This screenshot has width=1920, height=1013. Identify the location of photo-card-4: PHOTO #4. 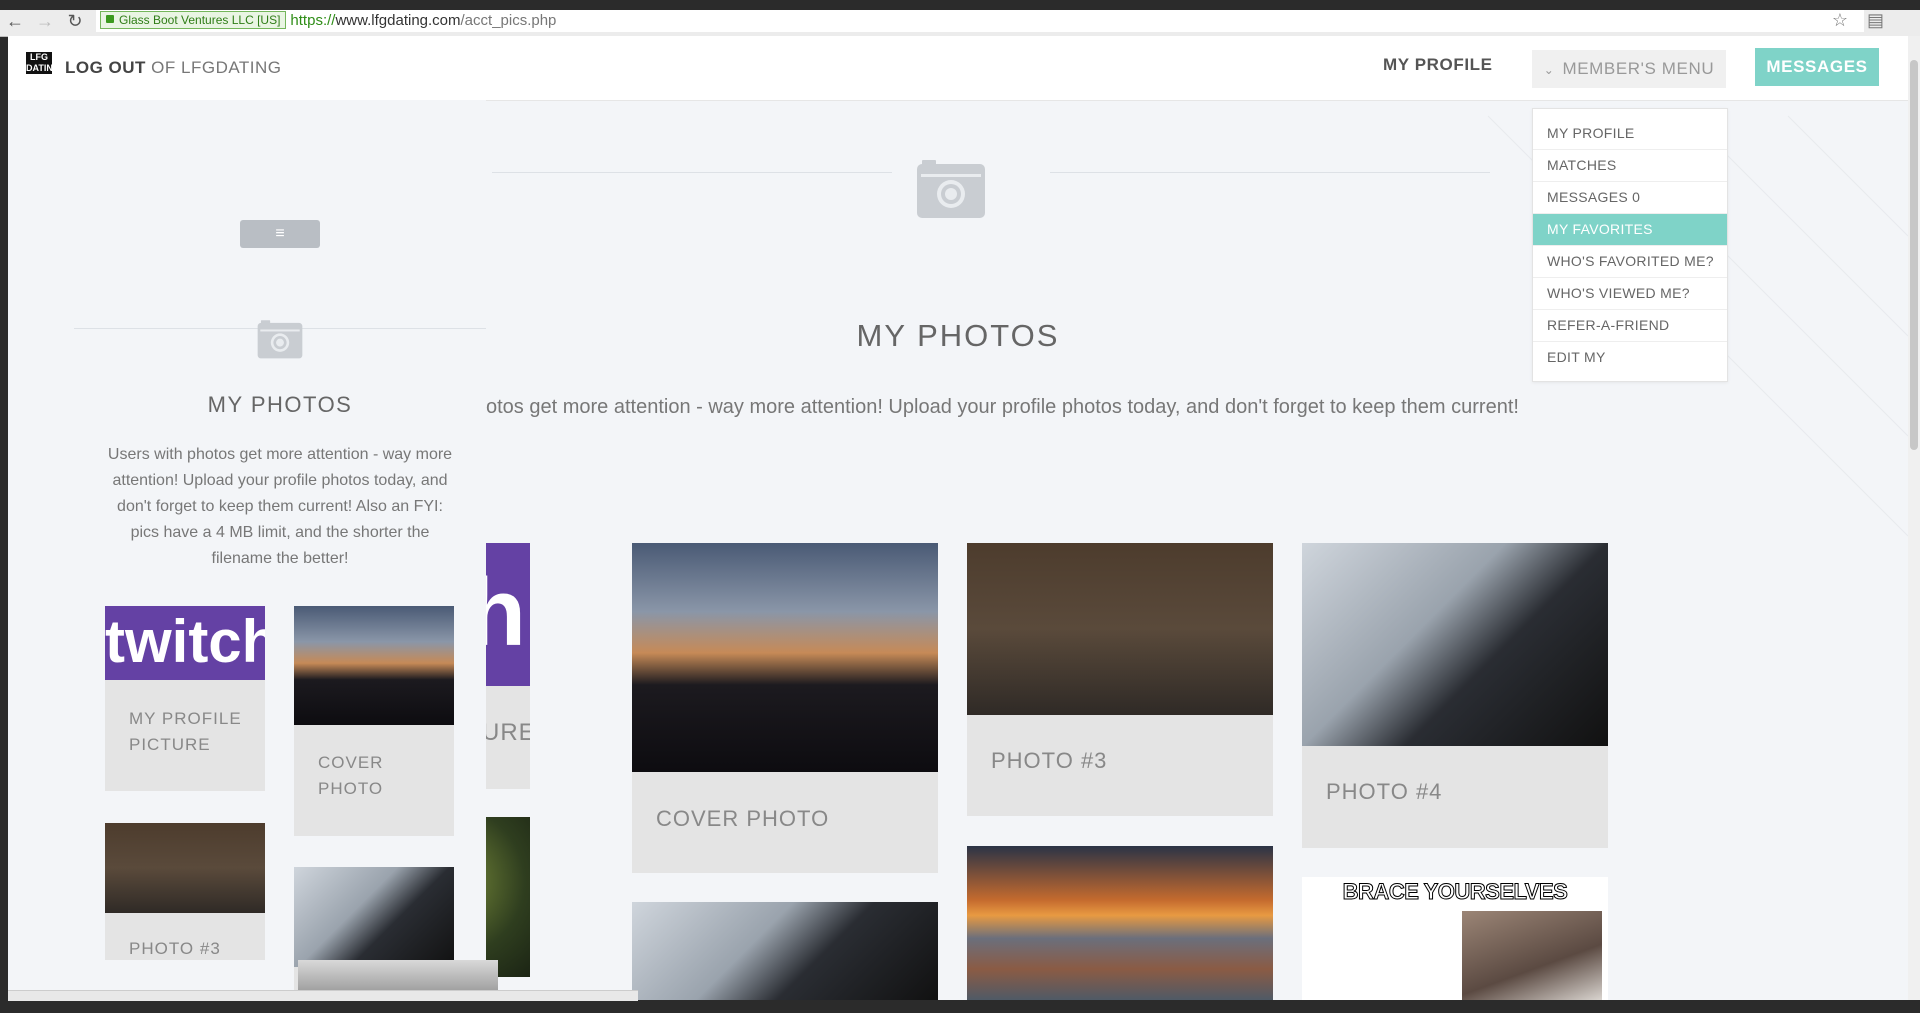
(1455, 695).